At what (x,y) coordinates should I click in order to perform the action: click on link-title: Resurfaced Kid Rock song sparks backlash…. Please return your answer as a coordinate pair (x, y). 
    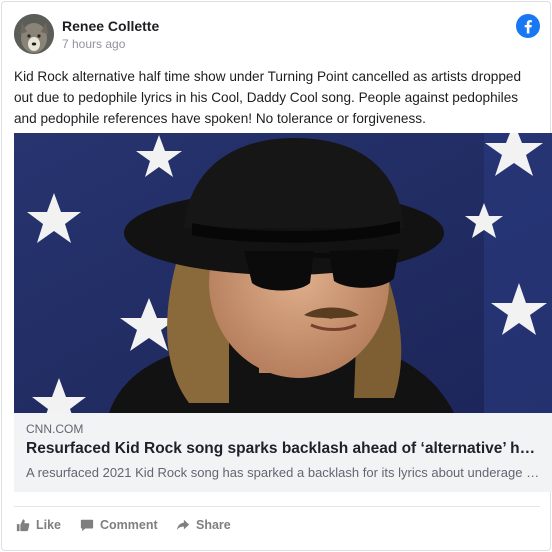
    Looking at the image, I should click on (283, 449).